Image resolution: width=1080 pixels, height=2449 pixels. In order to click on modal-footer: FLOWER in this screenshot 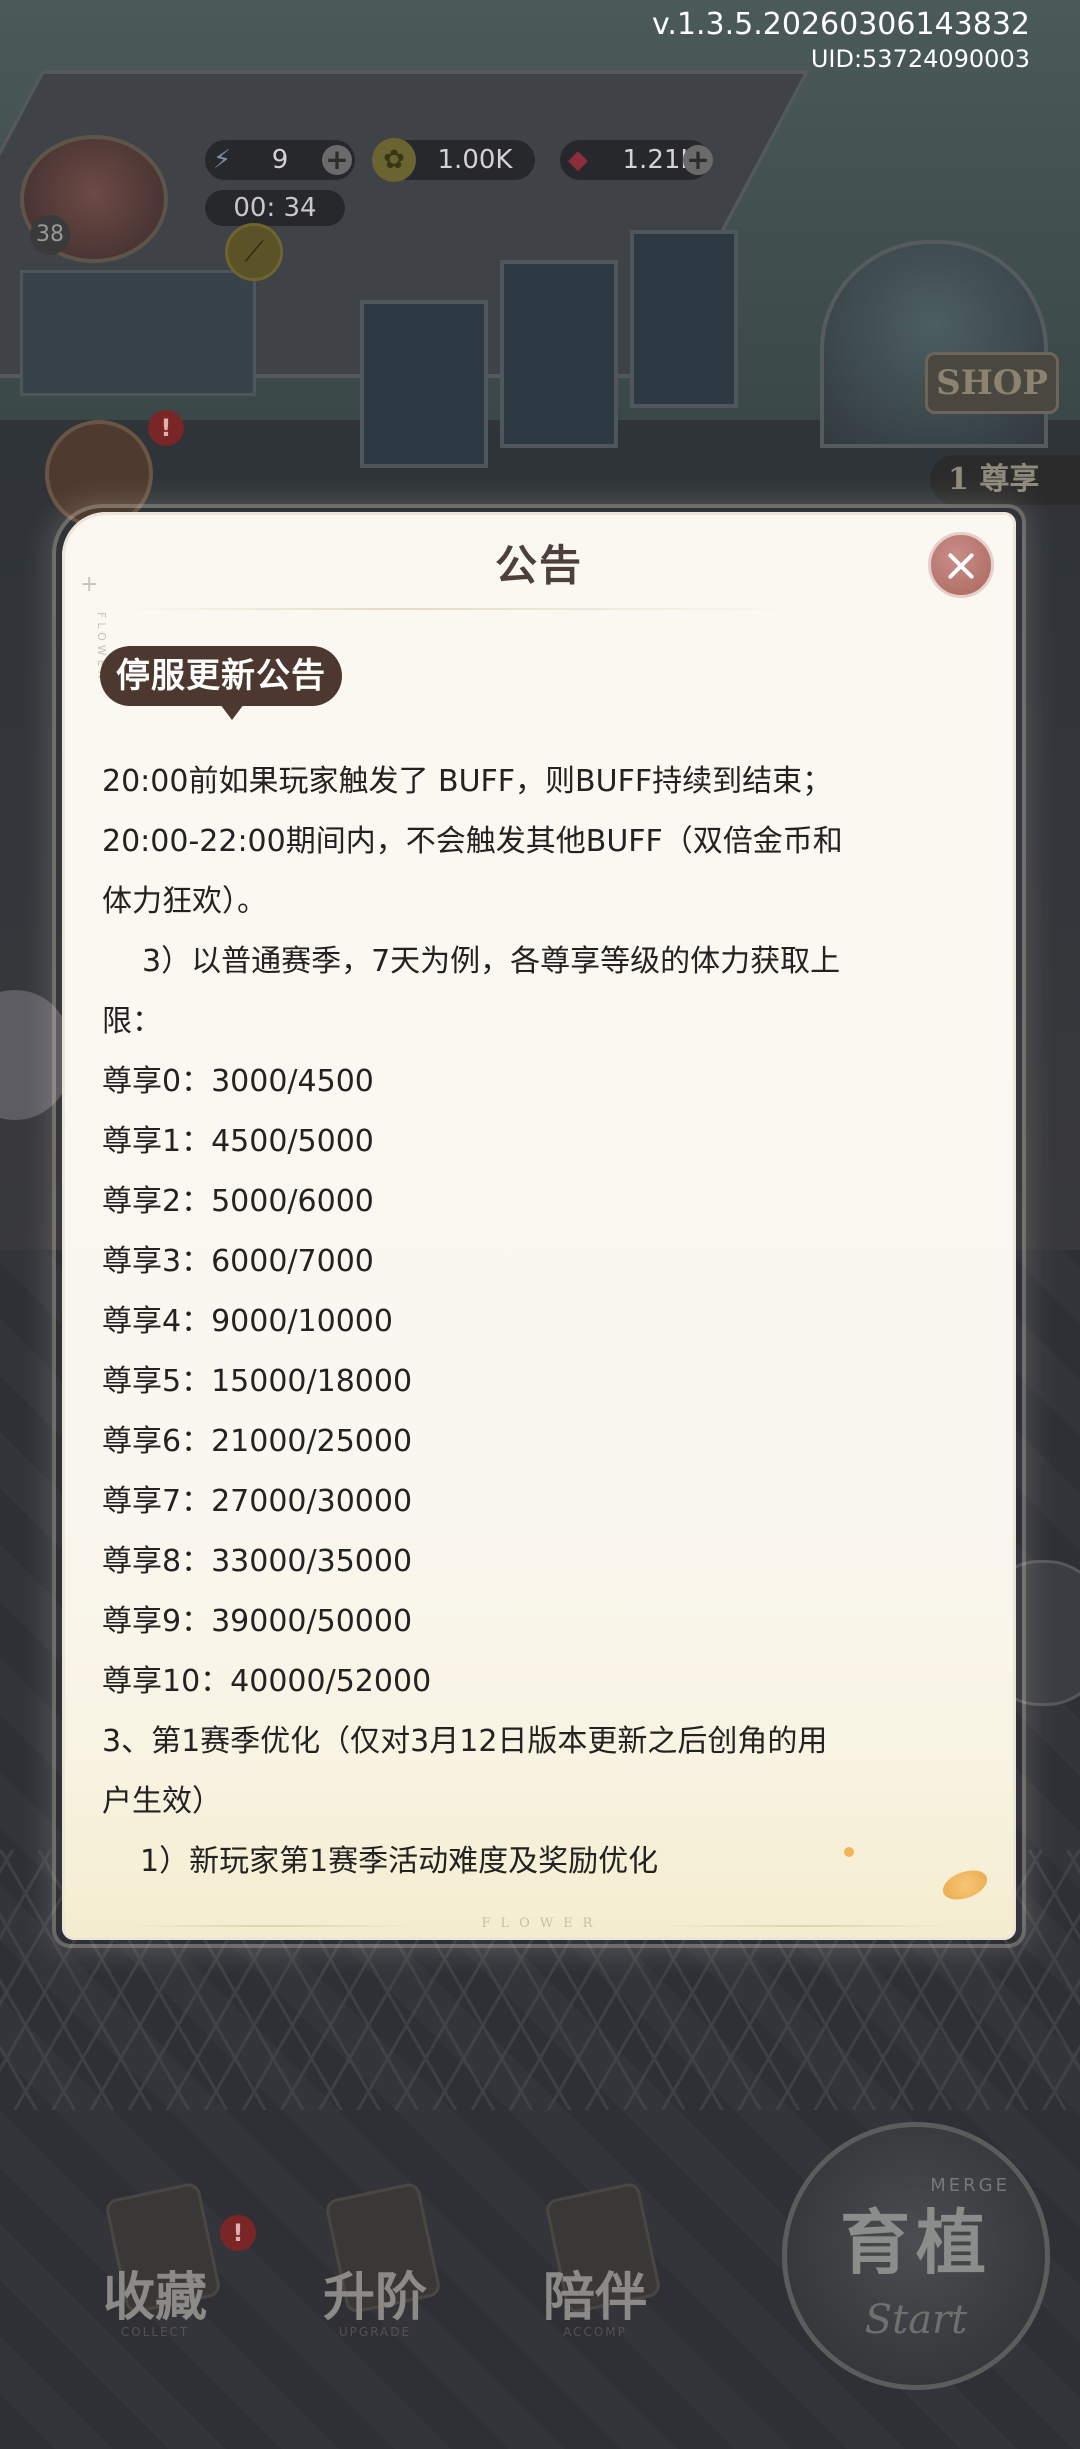, I will do `click(539, 1926)`.